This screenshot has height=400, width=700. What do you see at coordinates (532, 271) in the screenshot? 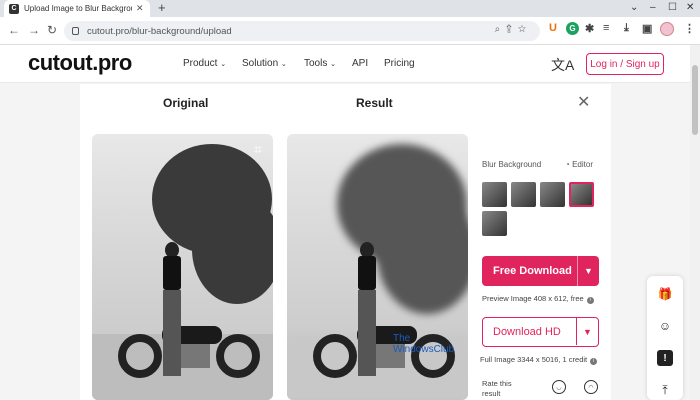
I see `free-download-label: Free Download` at bounding box center [532, 271].